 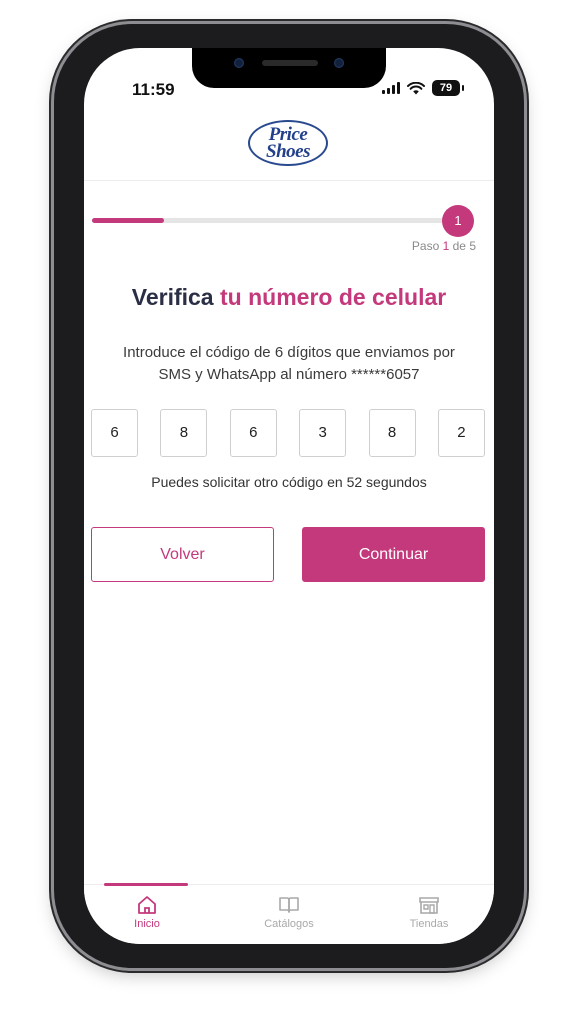 What do you see at coordinates (458, 221) in the screenshot?
I see `step-indicator: 1` at bounding box center [458, 221].